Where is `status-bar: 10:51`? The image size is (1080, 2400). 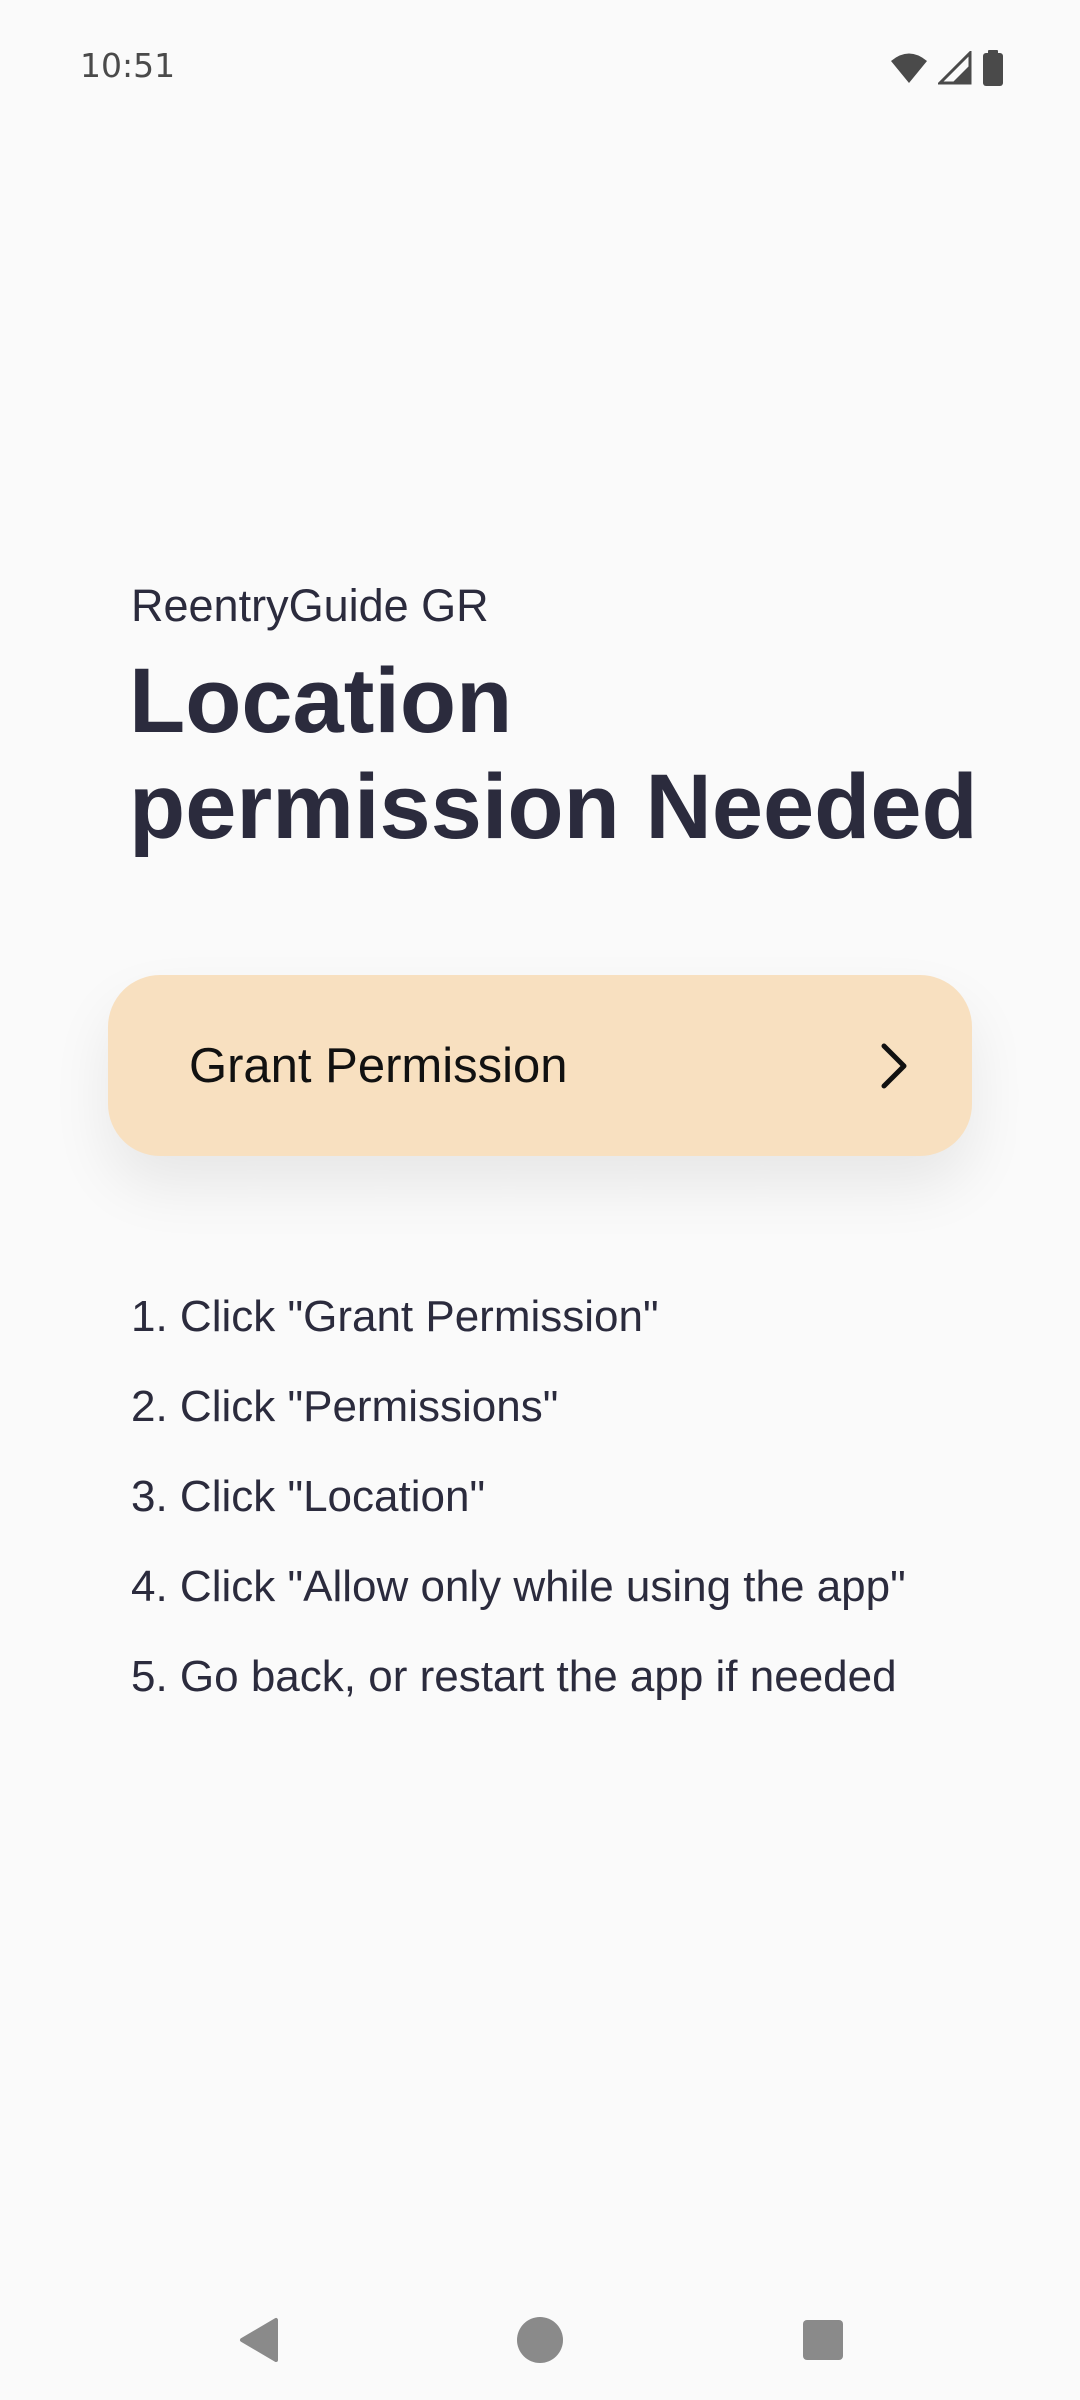 status-bar: 10:51 is located at coordinates (540, 65).